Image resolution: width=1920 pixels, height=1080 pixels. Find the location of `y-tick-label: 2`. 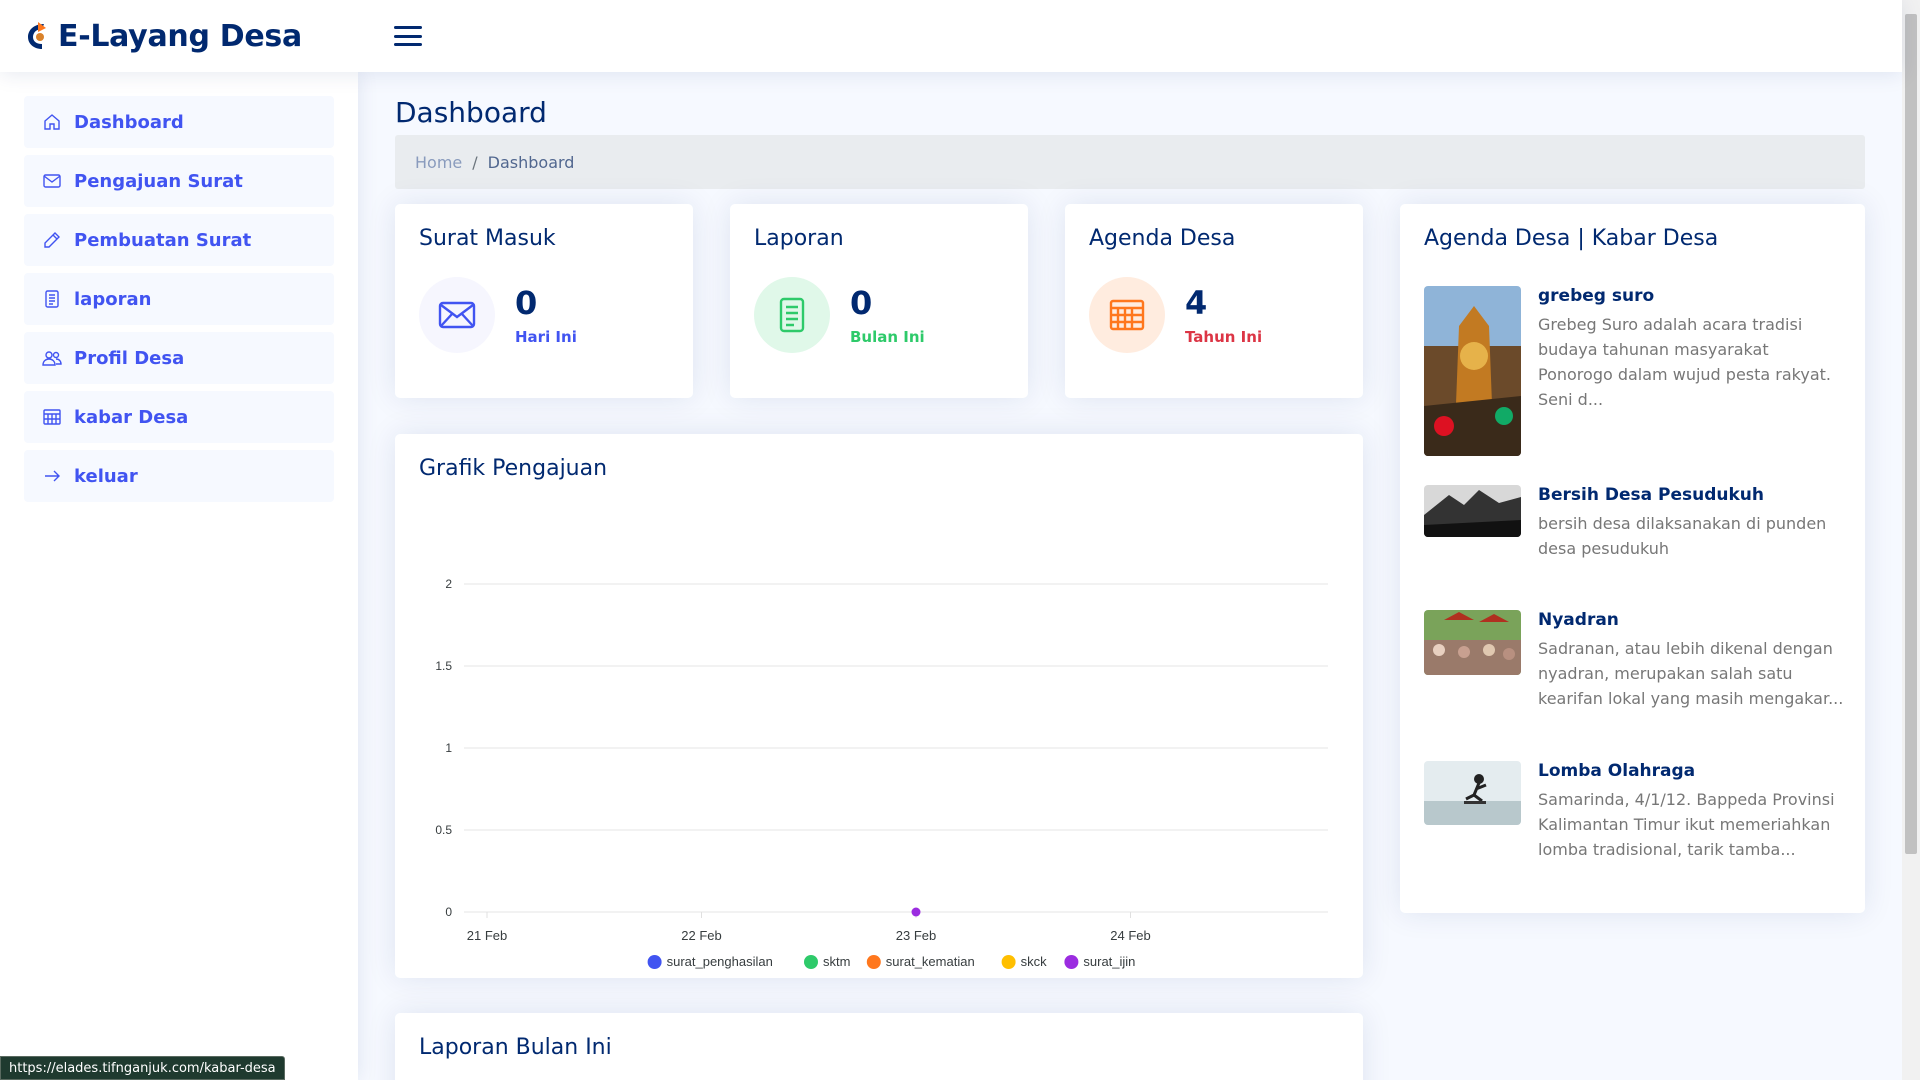

y-tick-label: 2 is located at coordinates (448, 584).